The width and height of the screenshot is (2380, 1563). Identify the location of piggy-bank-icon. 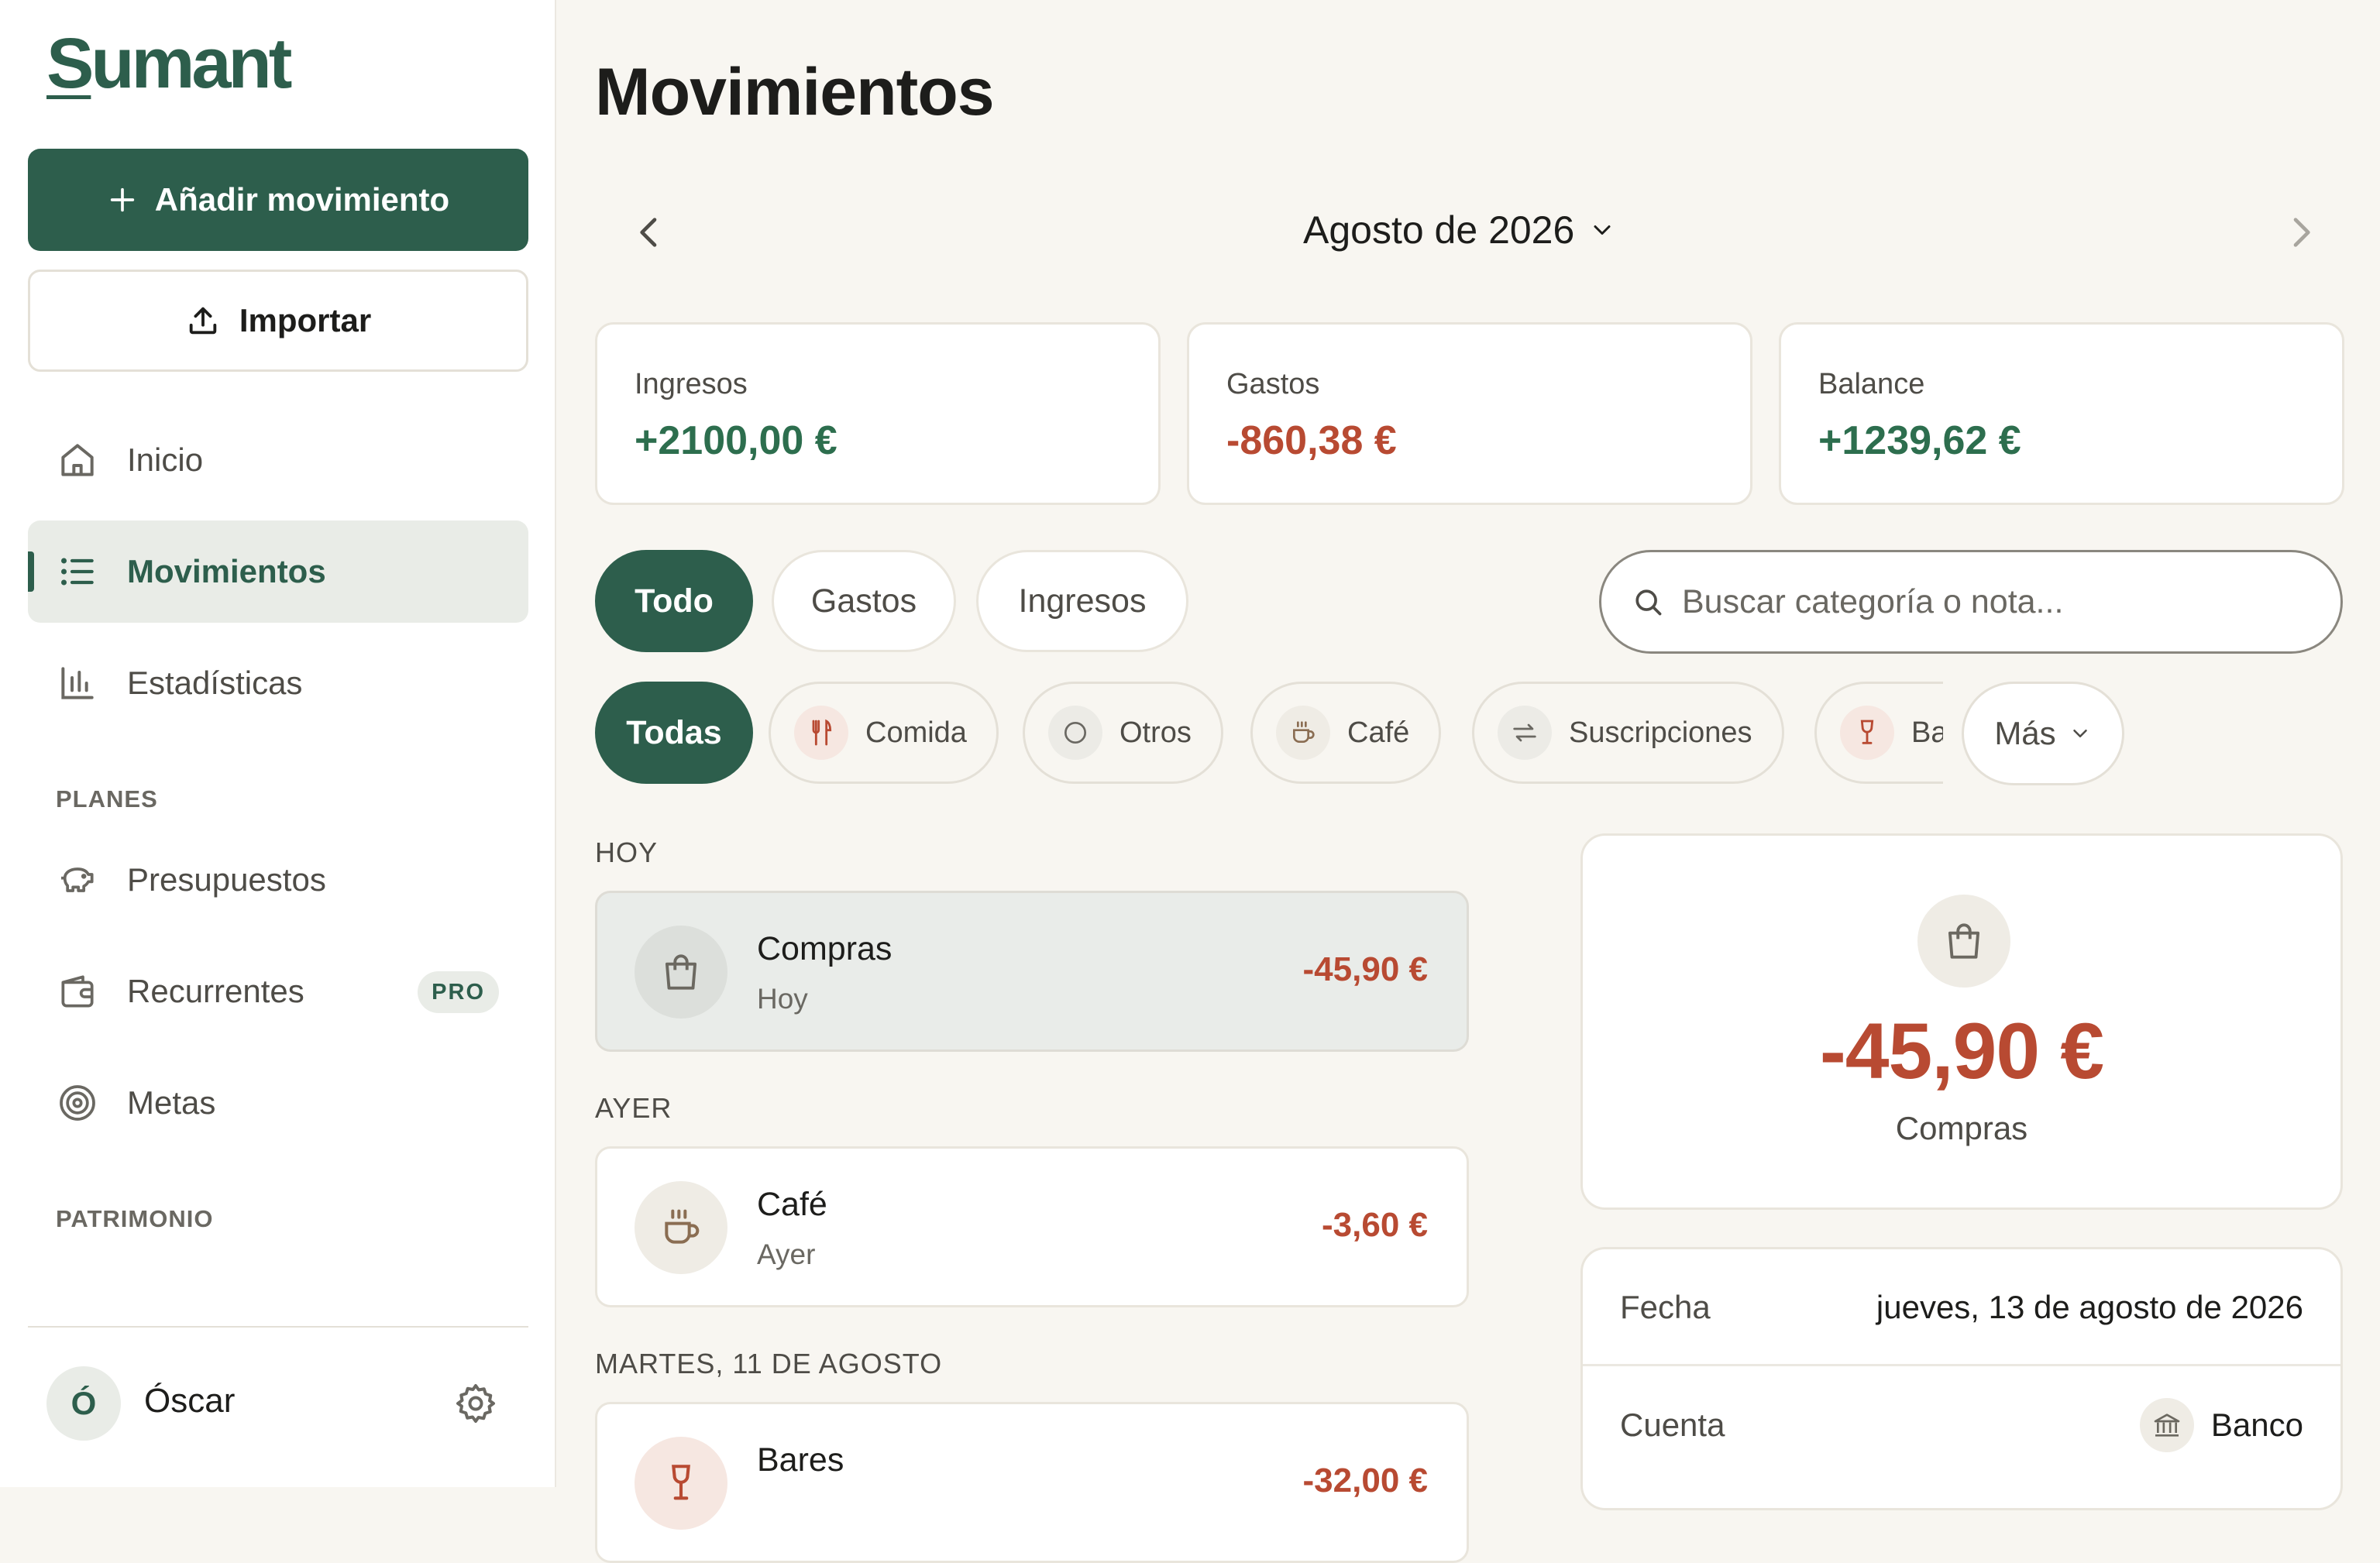
(77, 879).